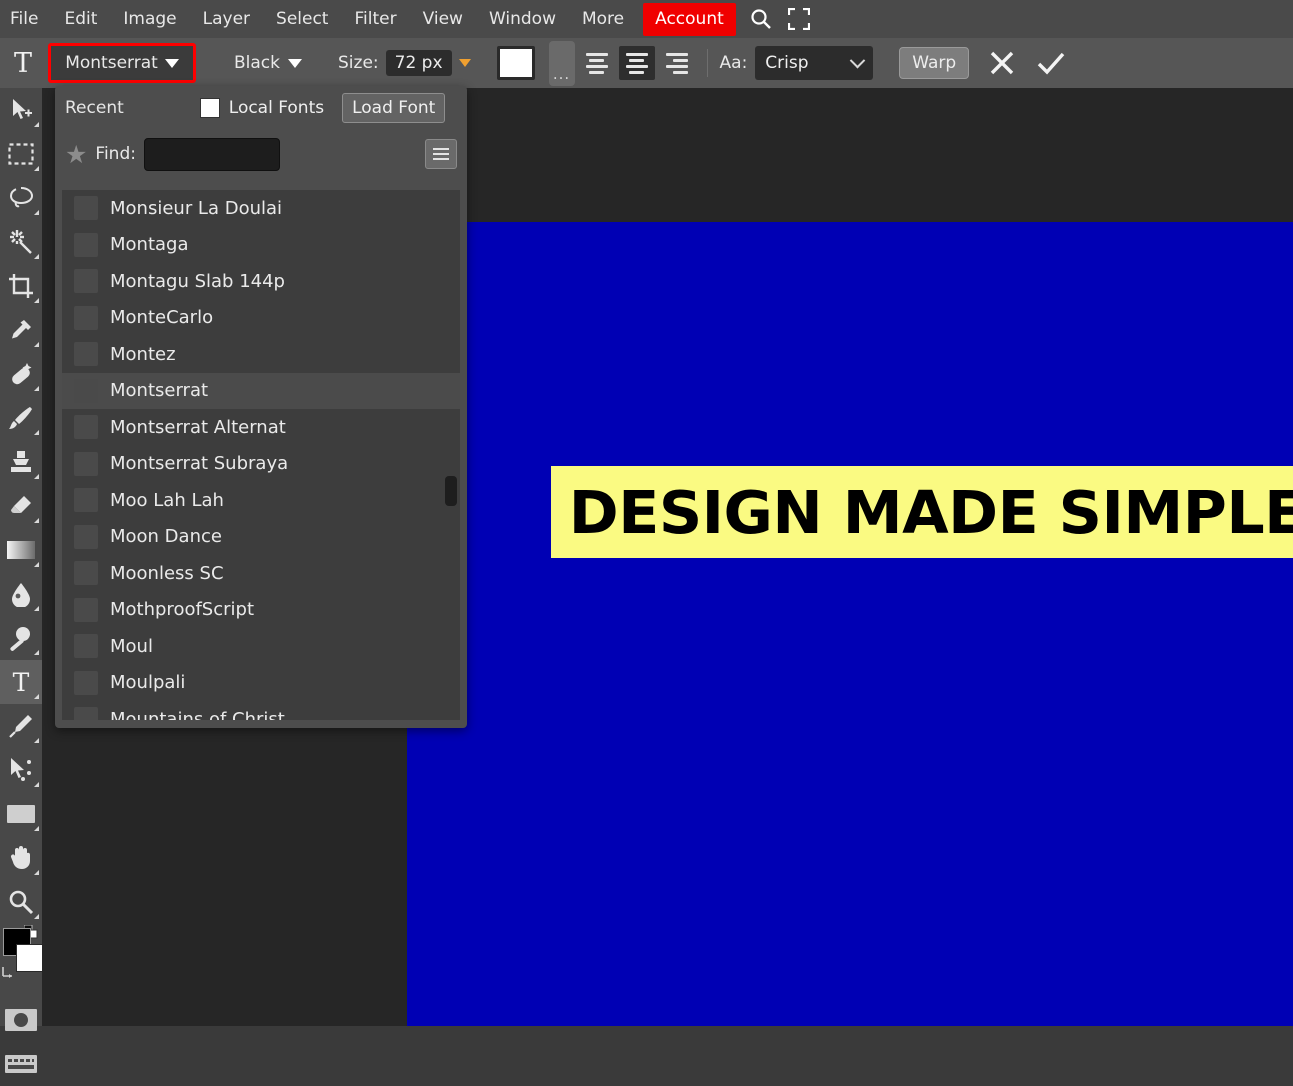 This screenshot has width=1293, height=1086. I want to click on font-style-value: Black, so click(257, 63).